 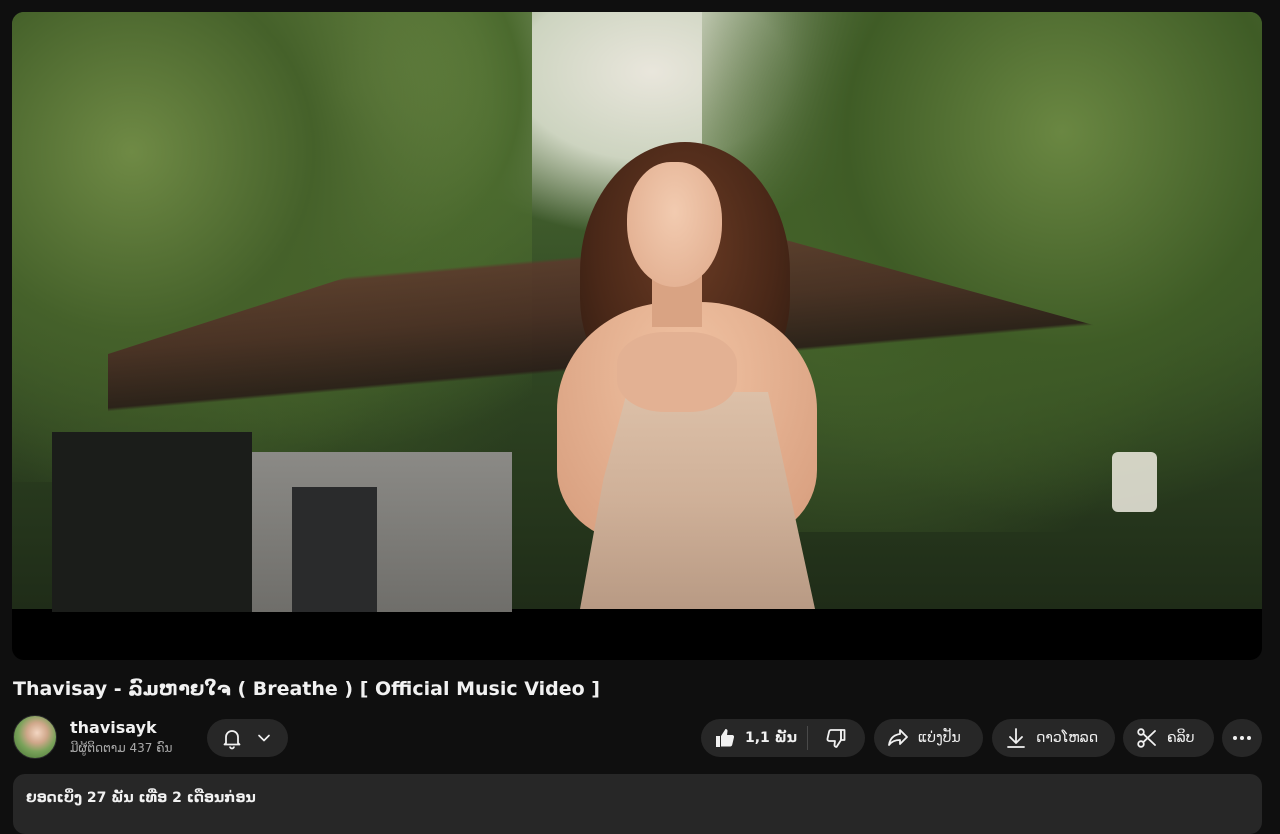 I want to click on clip-button: ຄລິບ, so click(x=1168, y=738).